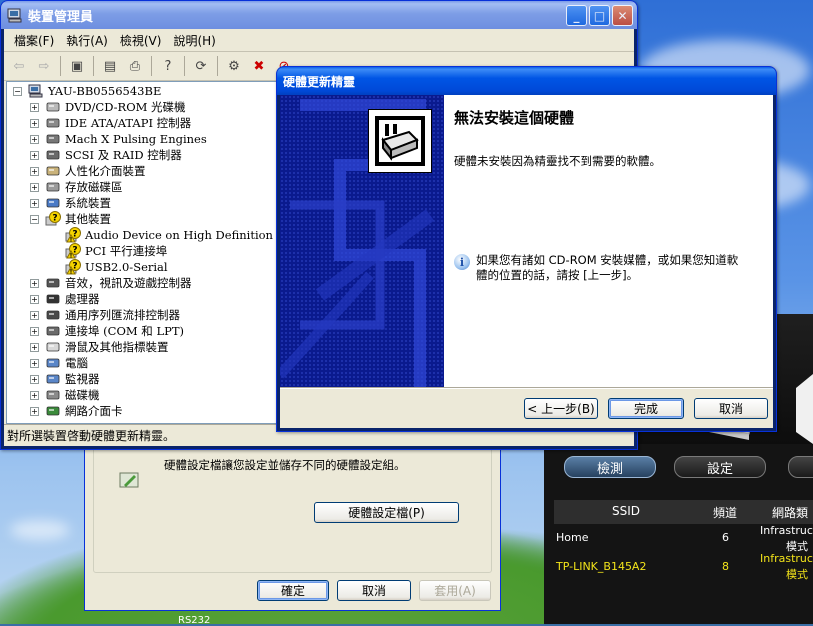 Image resolution: width=813 pixels, height=626 pixels. What do you see at coordinates (455, 590) in the screenshot?
I see `apply-button: 套用(A)` at bounding box center [455, 590].